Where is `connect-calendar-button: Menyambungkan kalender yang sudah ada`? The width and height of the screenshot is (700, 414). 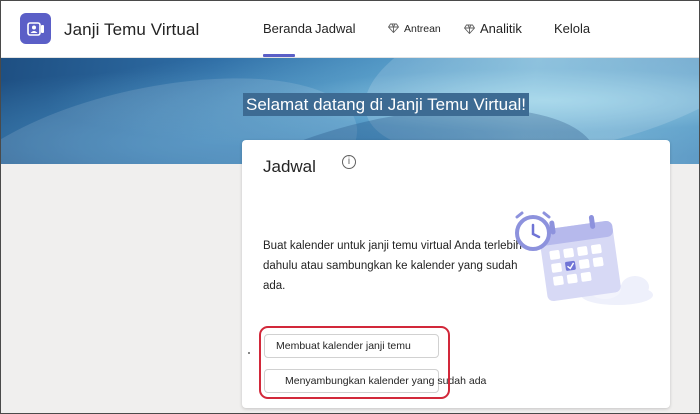 connect-calendar-button: Menyambungkan kalender yang sudah ada is located at coordinates (375, 381).